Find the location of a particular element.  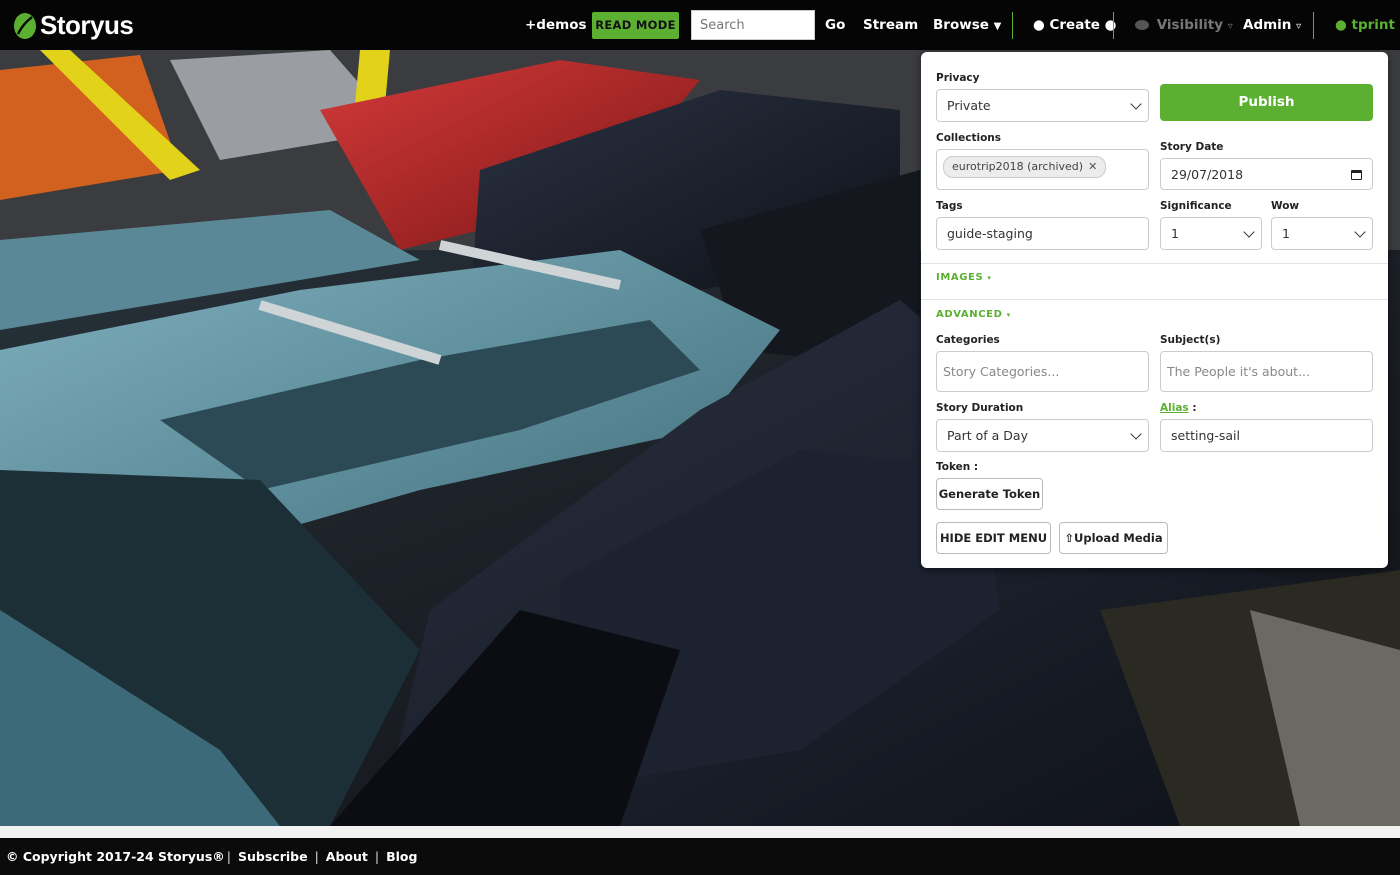

admin-label: Admin is located at coordinates (1267, 25).